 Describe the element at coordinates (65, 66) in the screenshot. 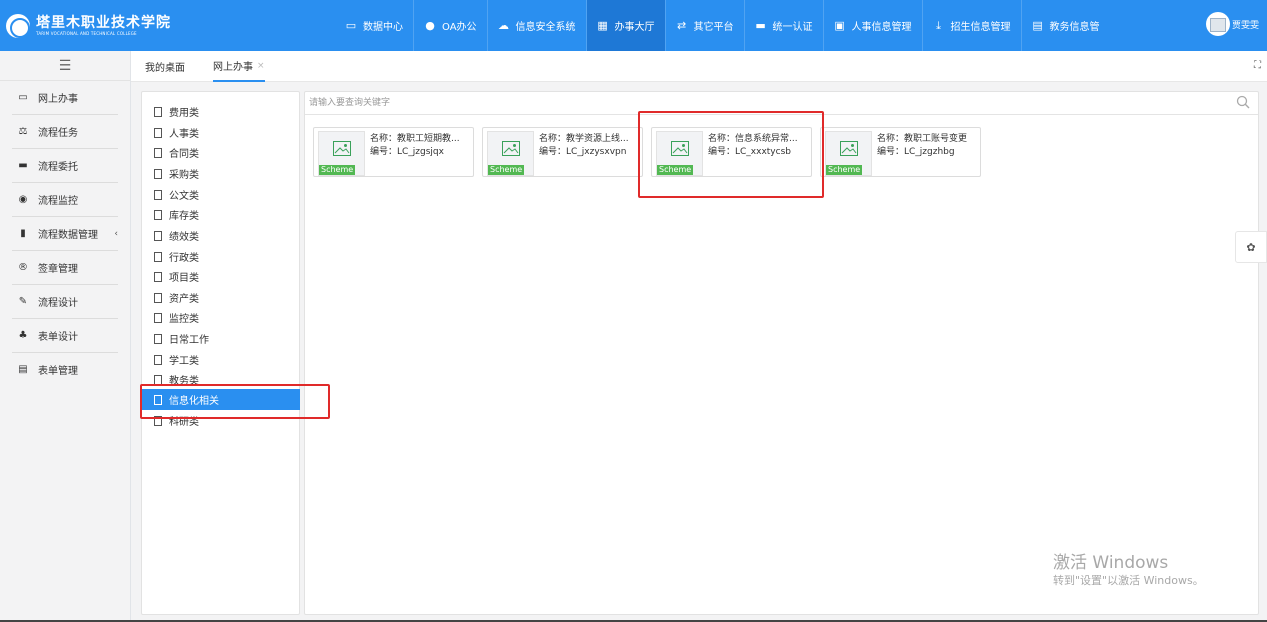

I see `menu-toggle-icon: ☰` at that location.